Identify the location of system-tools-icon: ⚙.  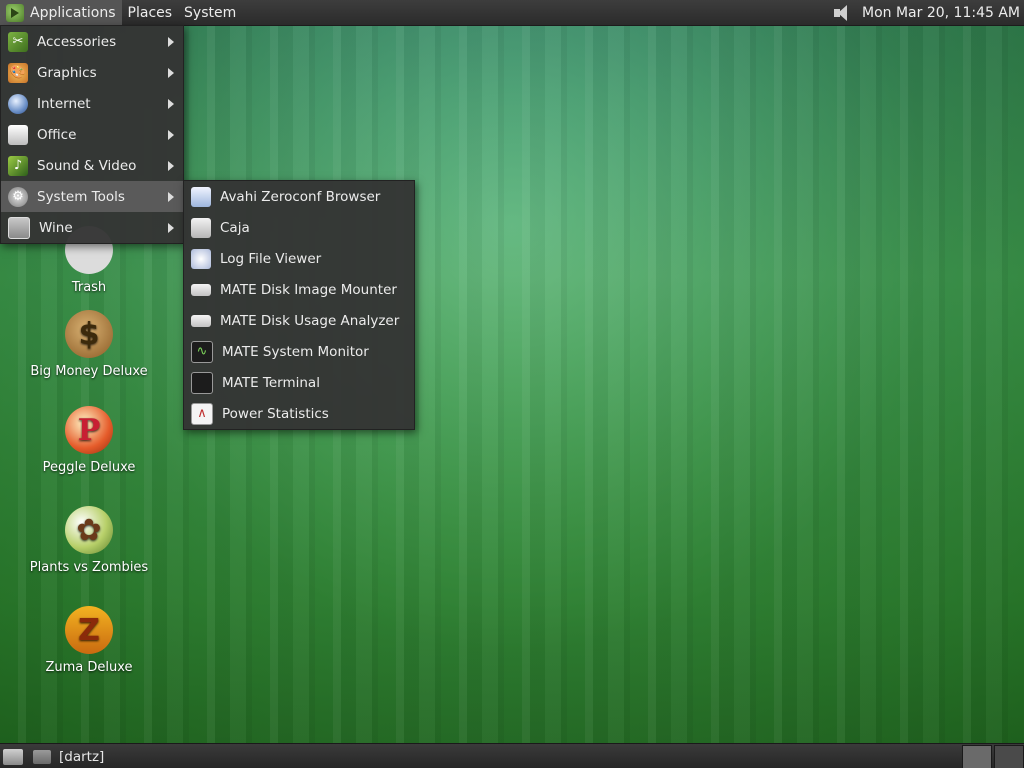
(18, 196).